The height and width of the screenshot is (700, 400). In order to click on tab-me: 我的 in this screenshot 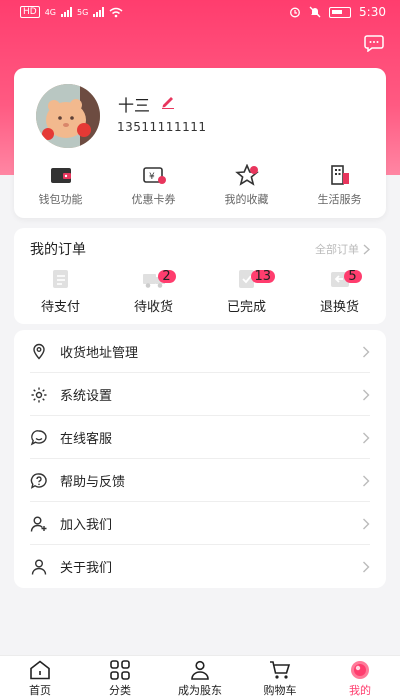, I will do `click(360, 678)`.